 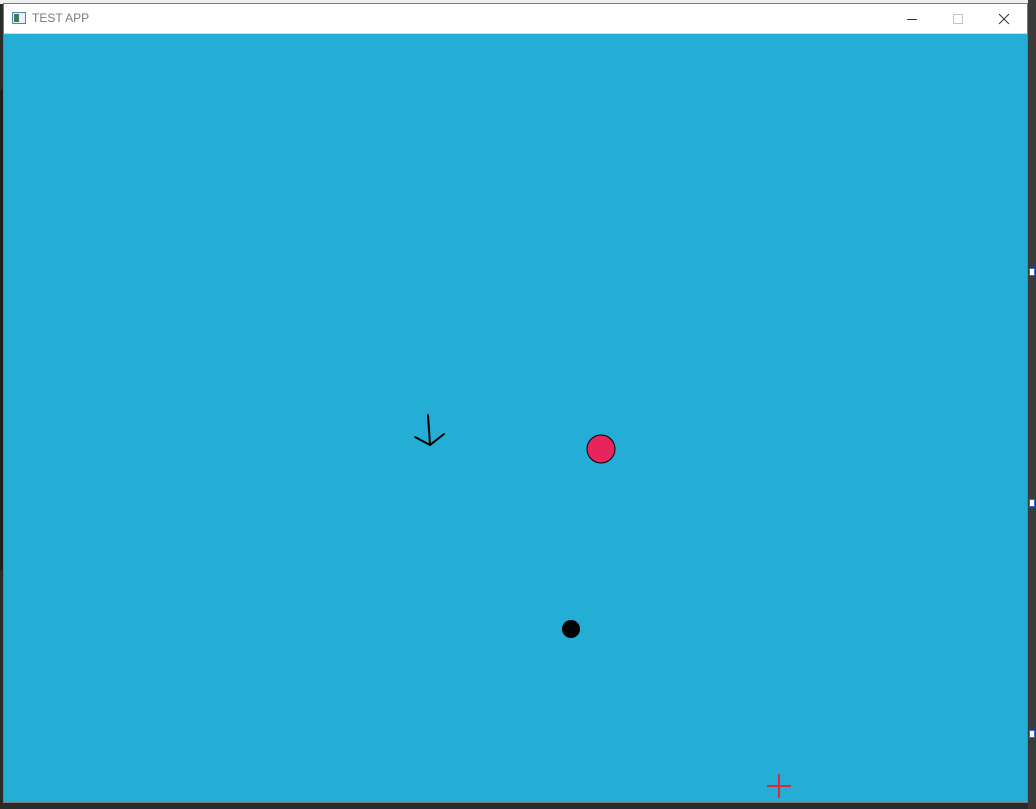 I want to click on maximize-icon, so click(x=958, y=18).